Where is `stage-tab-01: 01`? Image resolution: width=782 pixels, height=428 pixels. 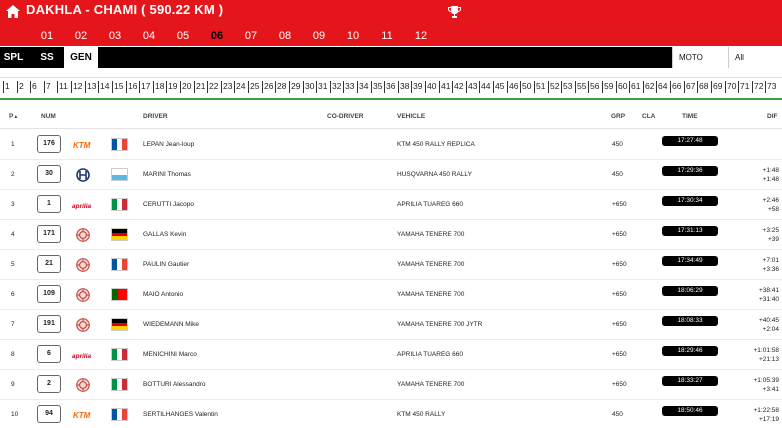 stage-tab-01: 01 is located at coordinates (47, 36).